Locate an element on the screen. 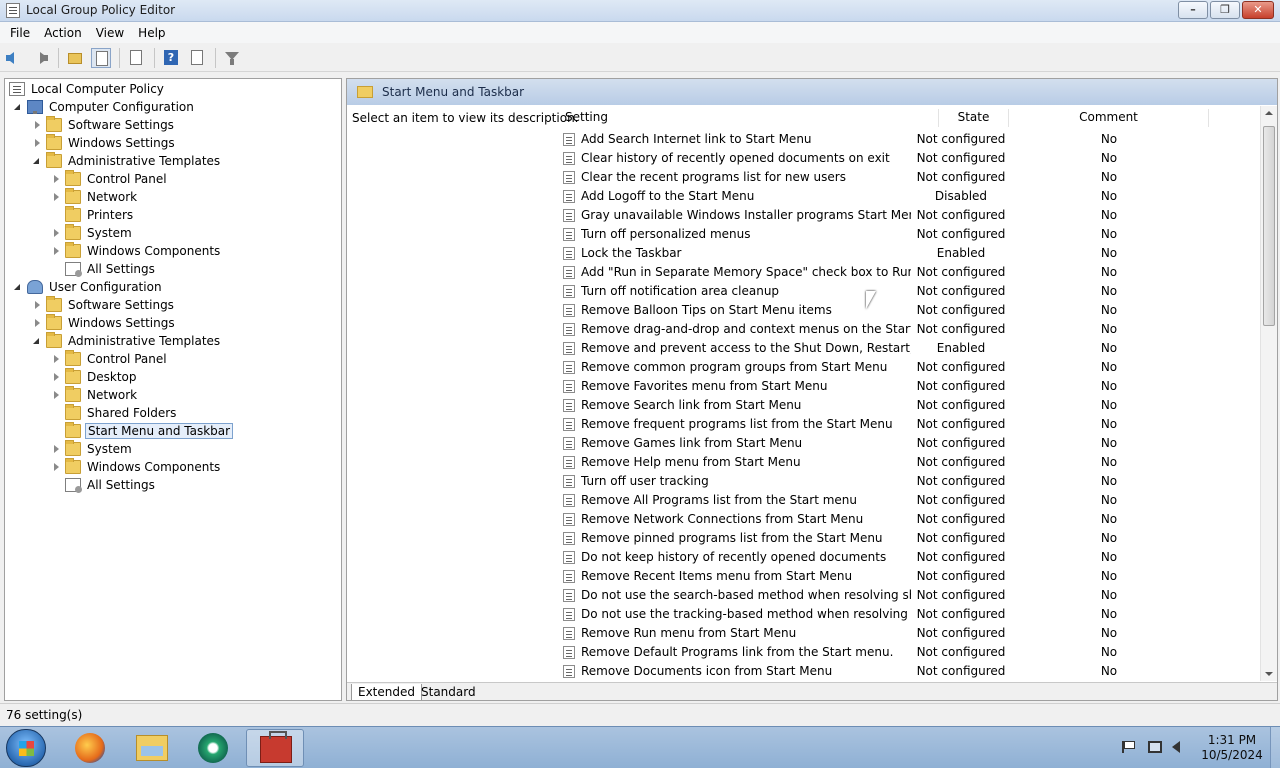 Image resolution: width=1280 pixels, height=768 pixels. tree-item-user-configuration: User Configuration is located at coordinates (88, 287).